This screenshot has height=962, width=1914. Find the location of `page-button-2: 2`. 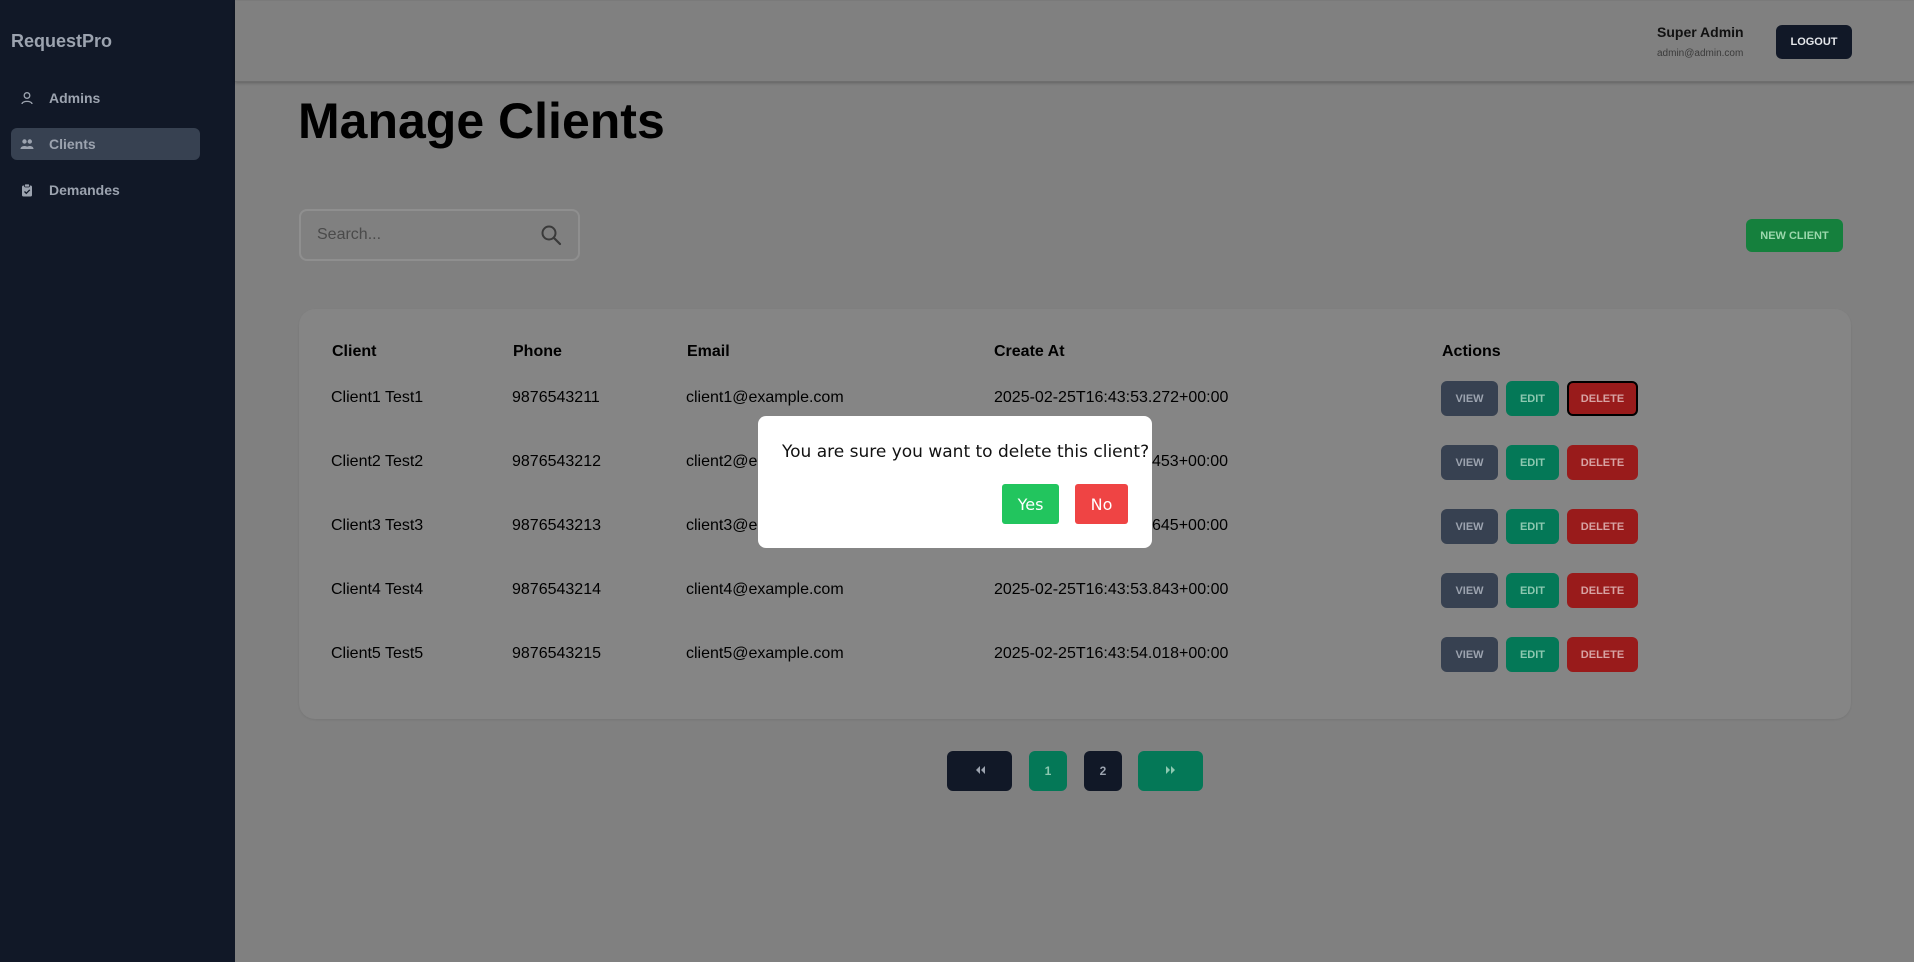

page-button-2: 2 is located at coordinates (1103, 771).